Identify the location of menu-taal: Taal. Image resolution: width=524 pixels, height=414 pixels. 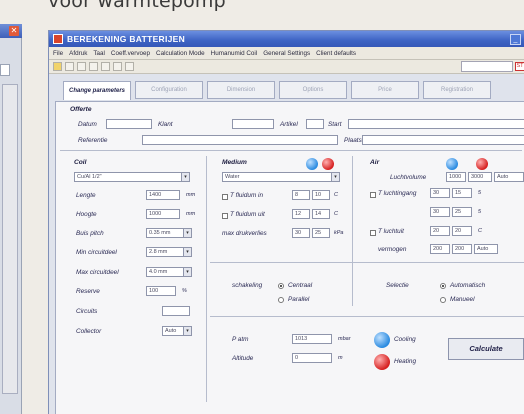
(99, 53).